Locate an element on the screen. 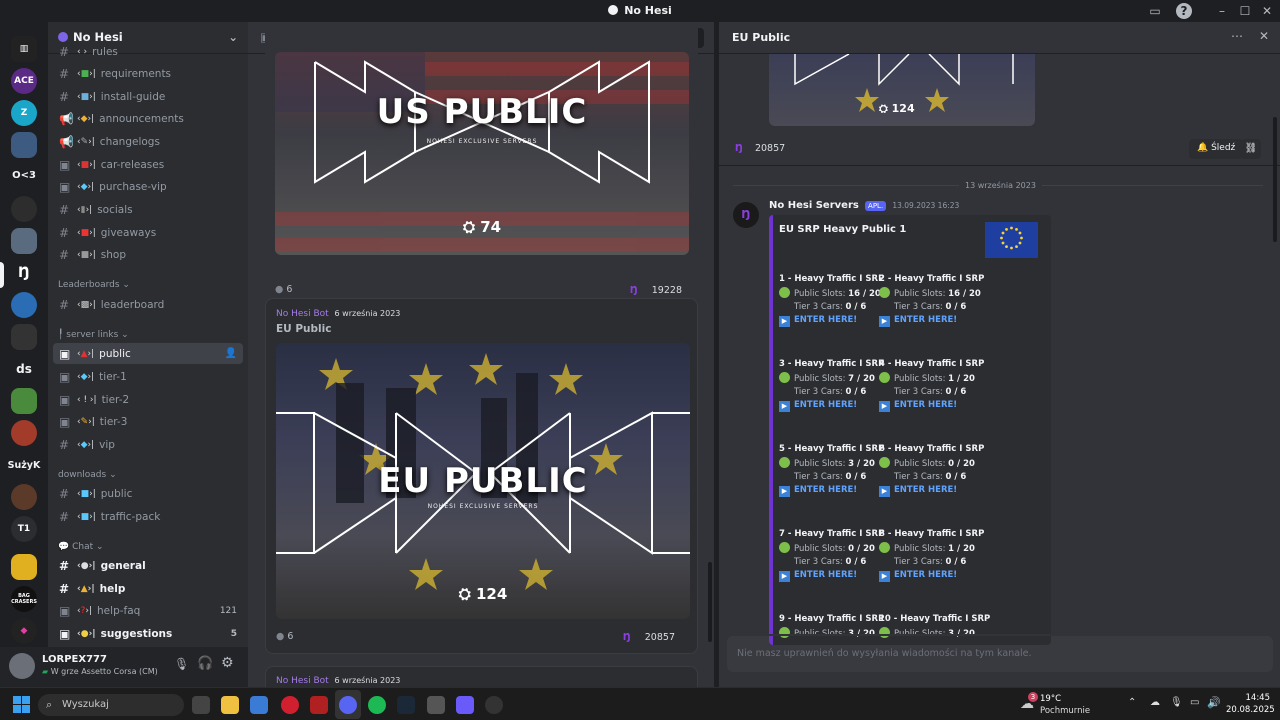 The image size is (1280, 720). channel-tier-2: ▣ ‹ ! ›| tier-2 is located at coordinates (148, 399).